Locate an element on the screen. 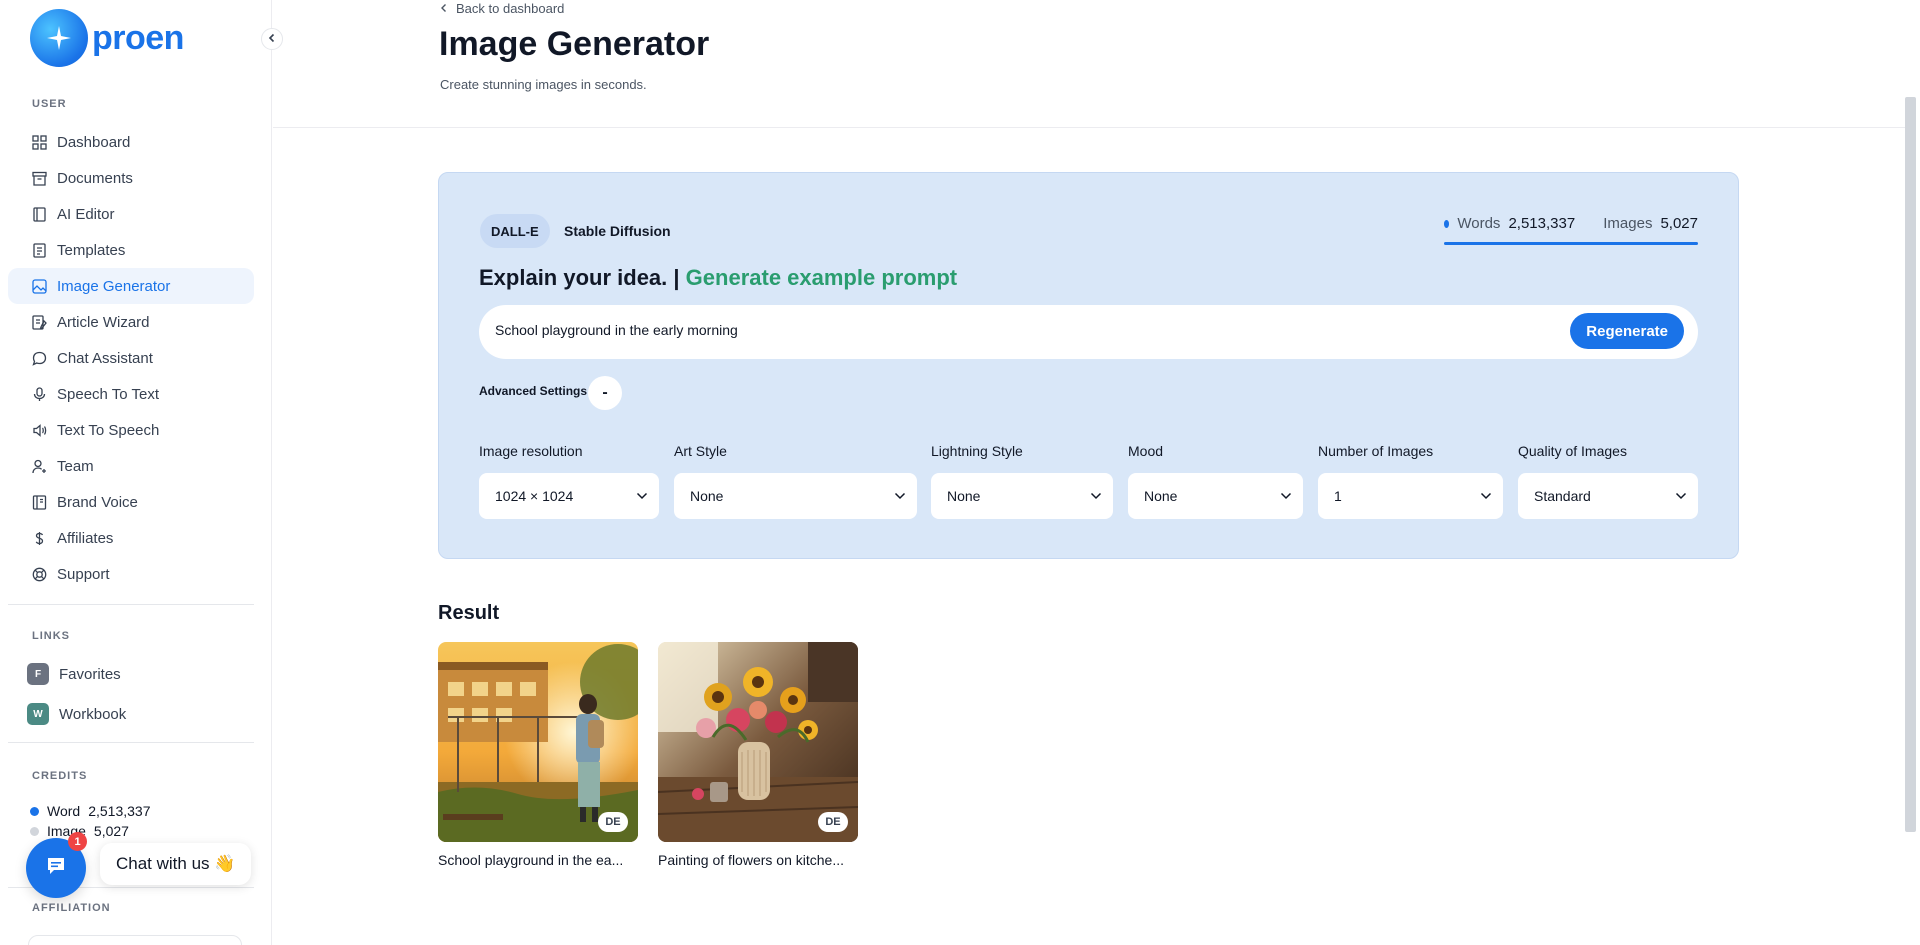 This screenshot has height=945, width=1920. chat-widget-label: Chat with us 👋 is located at coordinates (176, 864).